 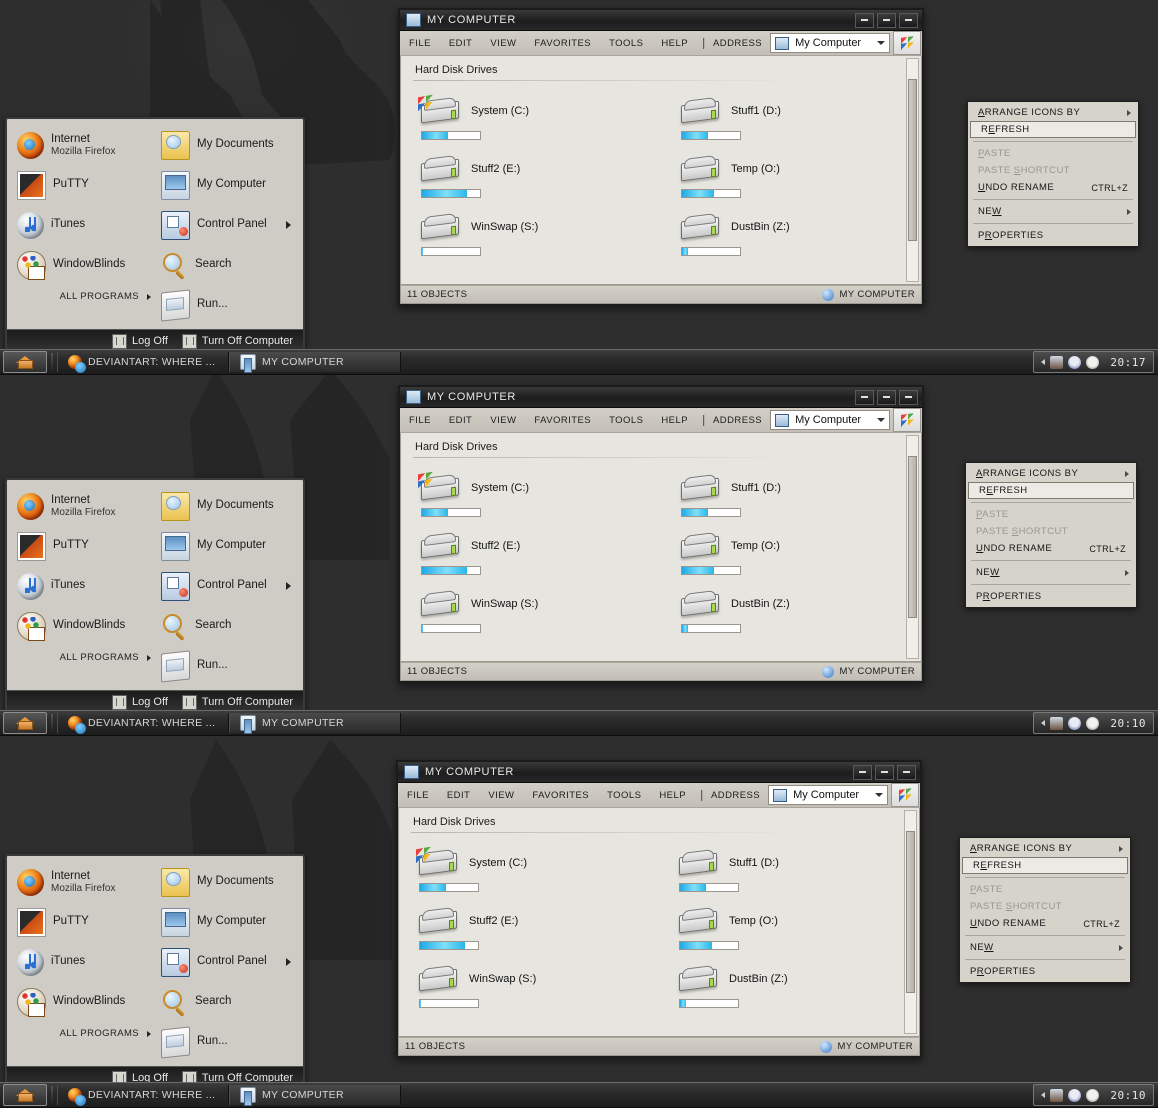 I want to click on drive-item: Stuff2 (E:), so click(x=531, y=561).